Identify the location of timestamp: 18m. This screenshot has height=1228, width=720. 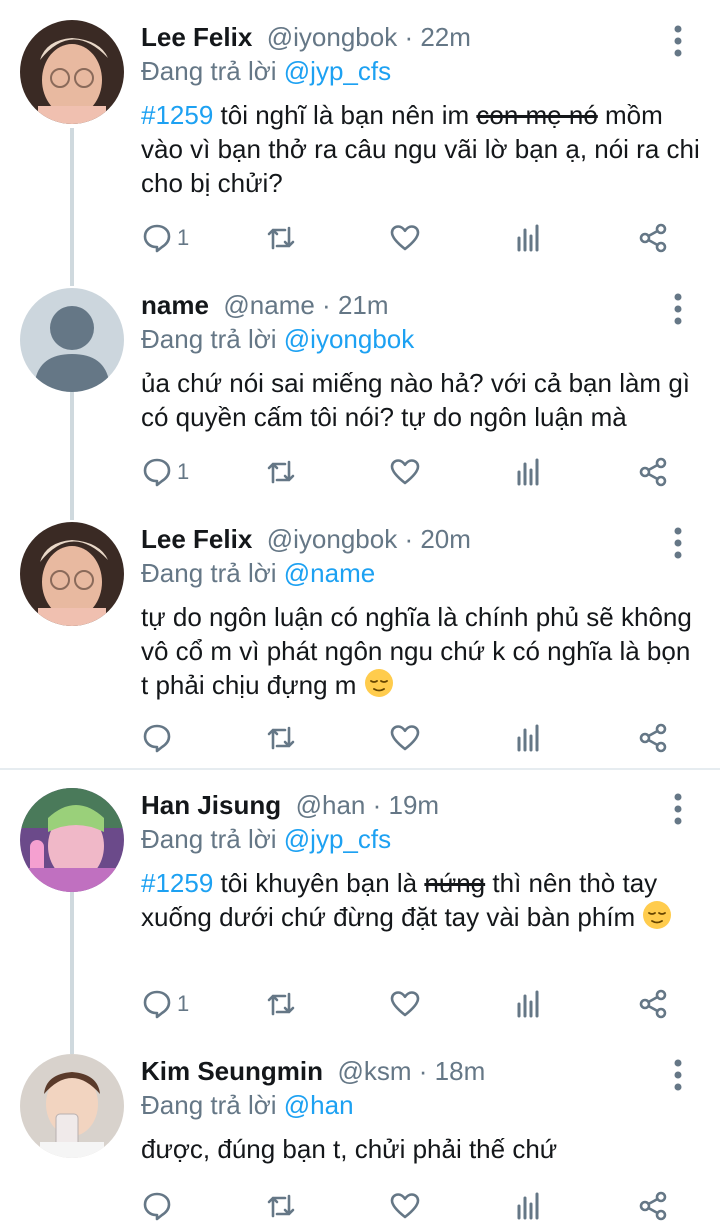
(460, 1071).